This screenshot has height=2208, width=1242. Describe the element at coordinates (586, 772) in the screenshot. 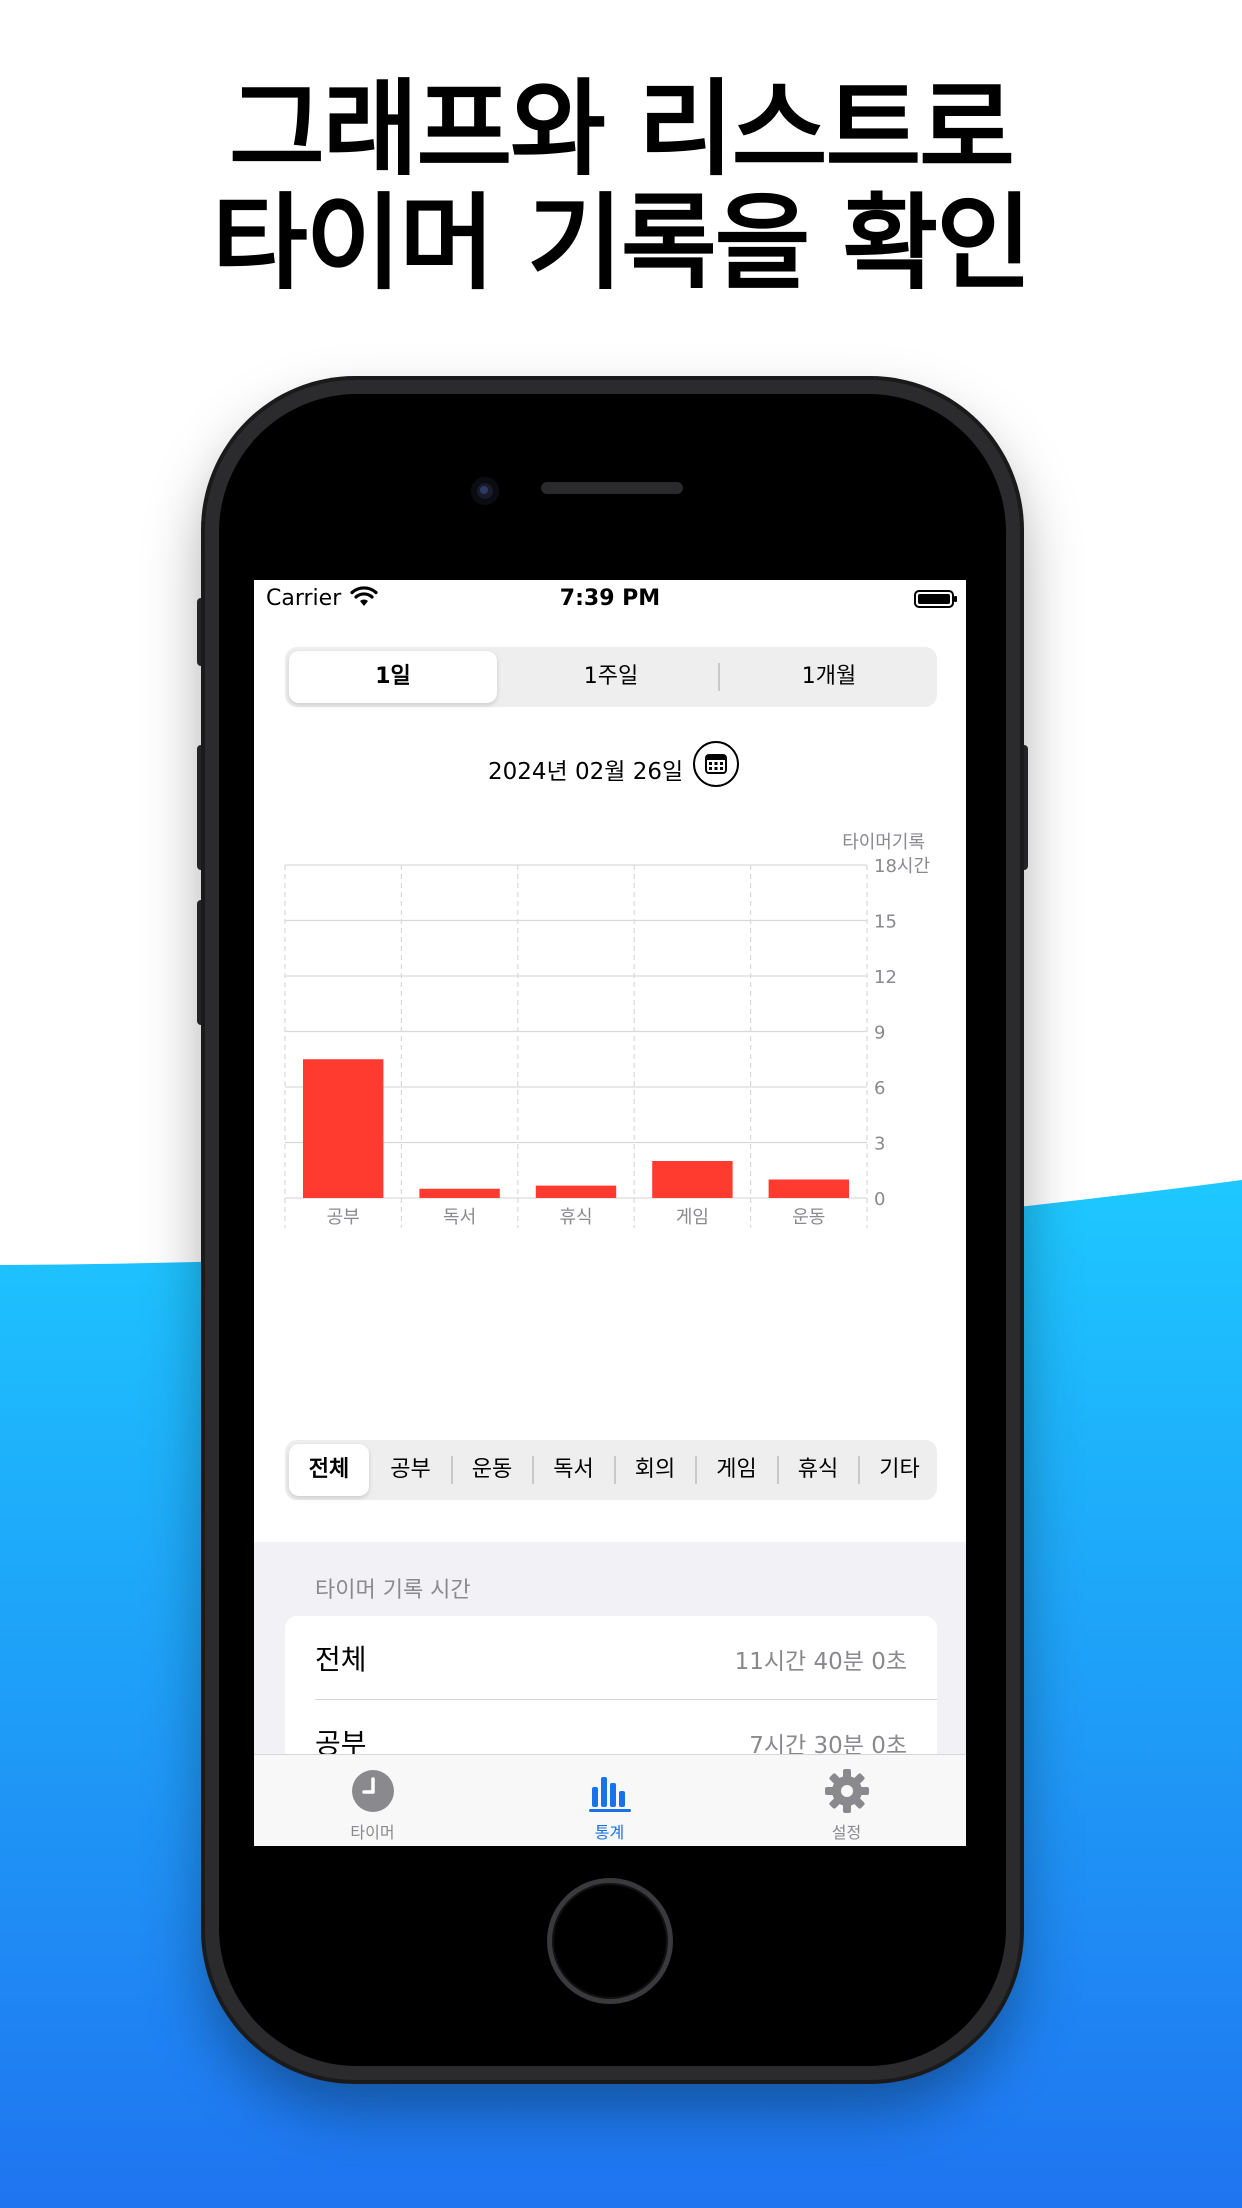

I see `selected-date: 2024년 02월 26일` at that location.